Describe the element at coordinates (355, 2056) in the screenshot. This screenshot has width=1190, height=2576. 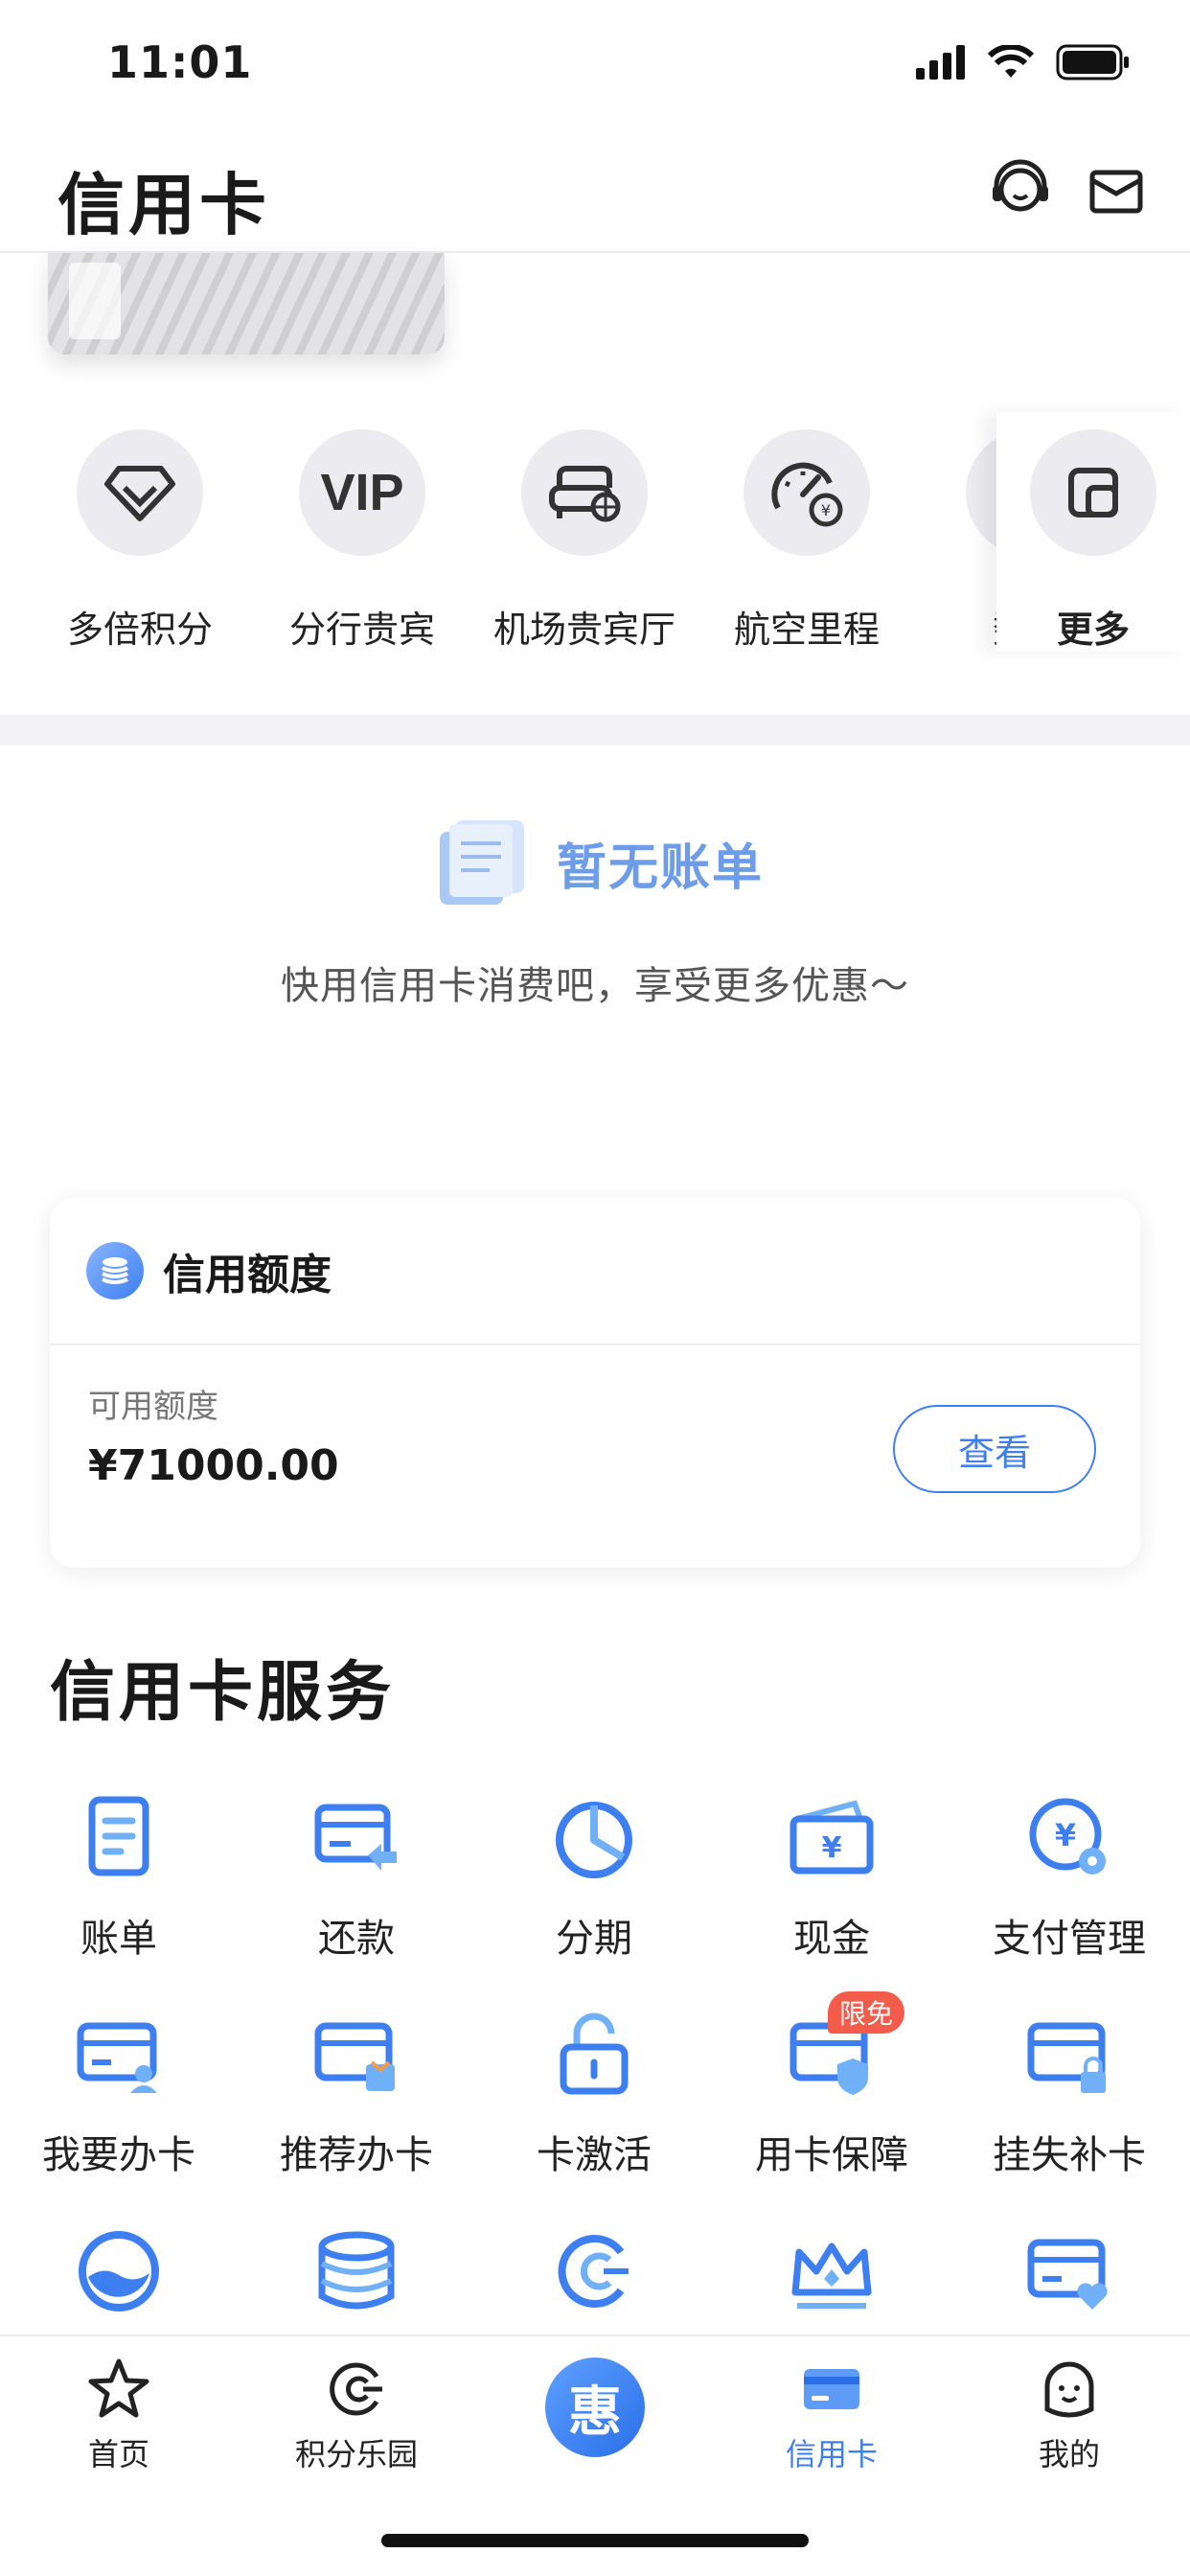
I see `recommend-card-icon` at that location.